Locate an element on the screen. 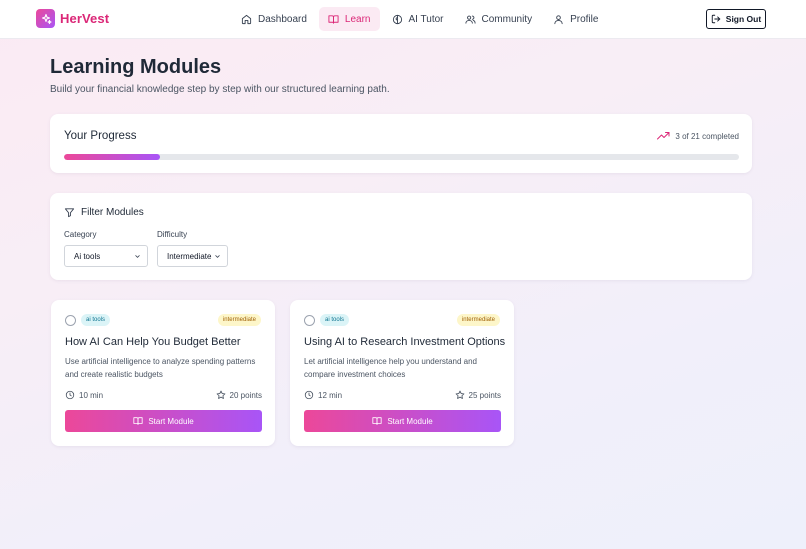  difficulty-label: Difficulty is located at coordinates (172, 234).